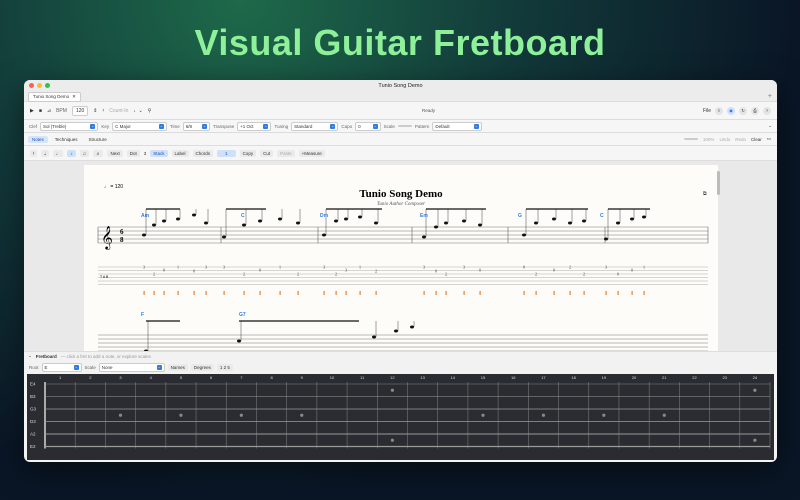  I want to click on sound-icon: ◉, so click(731, 110).